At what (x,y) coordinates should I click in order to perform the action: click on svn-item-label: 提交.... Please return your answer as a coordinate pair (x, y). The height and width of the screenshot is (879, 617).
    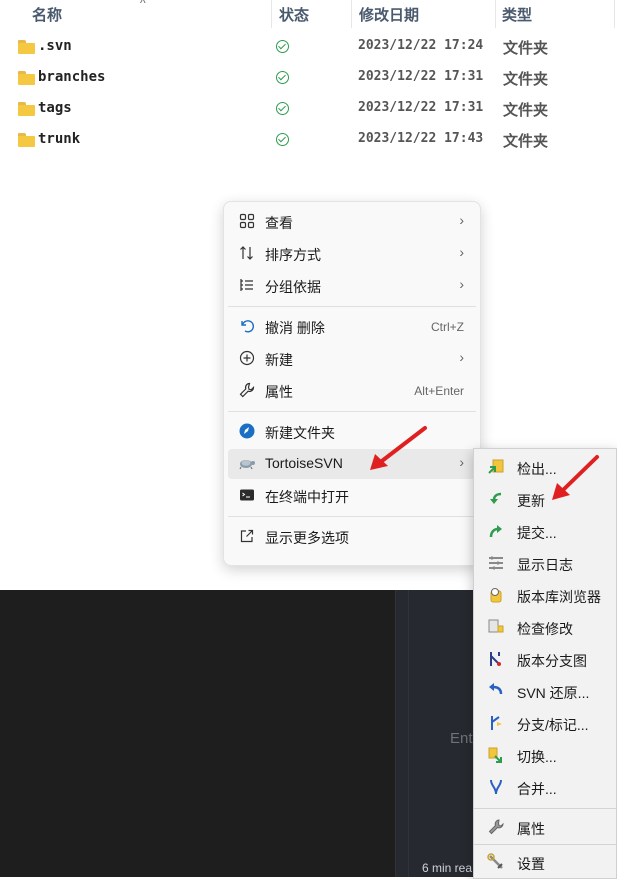
    Looking at the image, I should click on (537, 533).